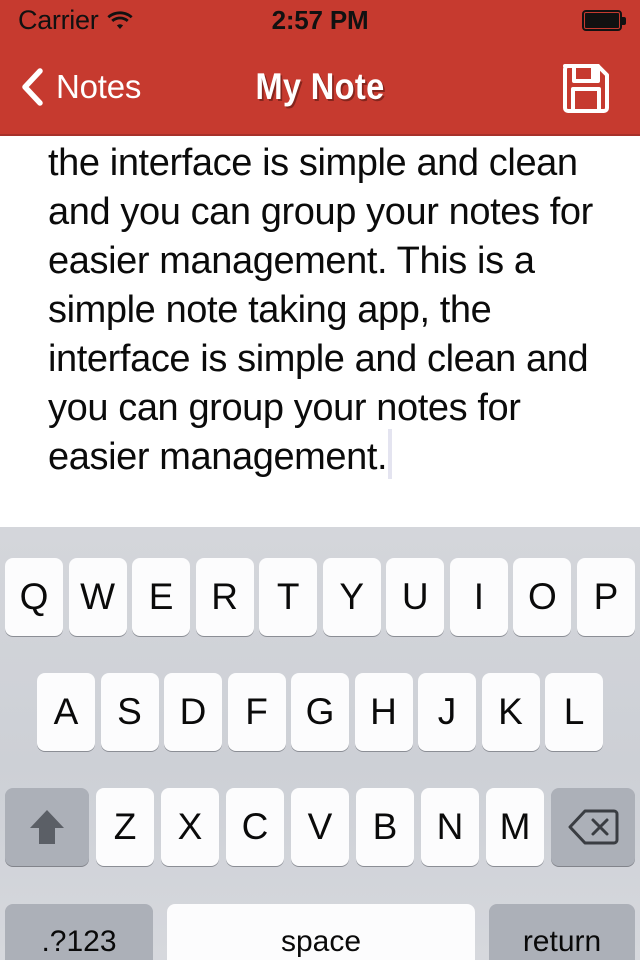 Image resolution: width=640 pixels, height=960 pixels. What do you see at coordinates (605, 597) in the screenshot?
I see `key-p: P` at bounding box center [605, 597].